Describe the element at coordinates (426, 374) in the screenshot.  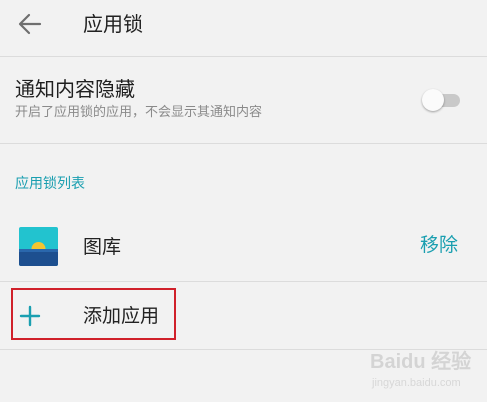
I see `baidu-watermark: Baidu 经验 jingyan.baidu.com` at that location.